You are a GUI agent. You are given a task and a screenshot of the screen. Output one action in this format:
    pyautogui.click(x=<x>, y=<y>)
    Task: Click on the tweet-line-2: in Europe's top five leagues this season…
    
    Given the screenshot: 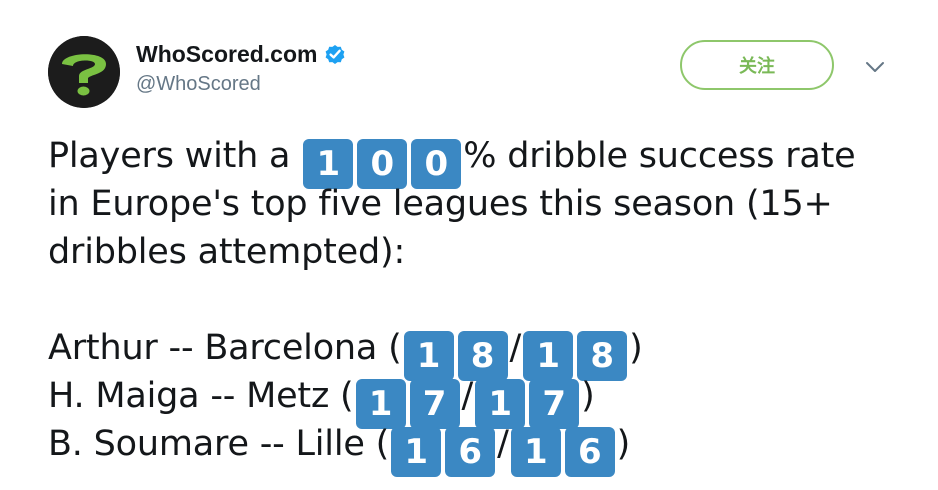 What is the action you would take?
    pyautogui.click(x=440, y=204)
    